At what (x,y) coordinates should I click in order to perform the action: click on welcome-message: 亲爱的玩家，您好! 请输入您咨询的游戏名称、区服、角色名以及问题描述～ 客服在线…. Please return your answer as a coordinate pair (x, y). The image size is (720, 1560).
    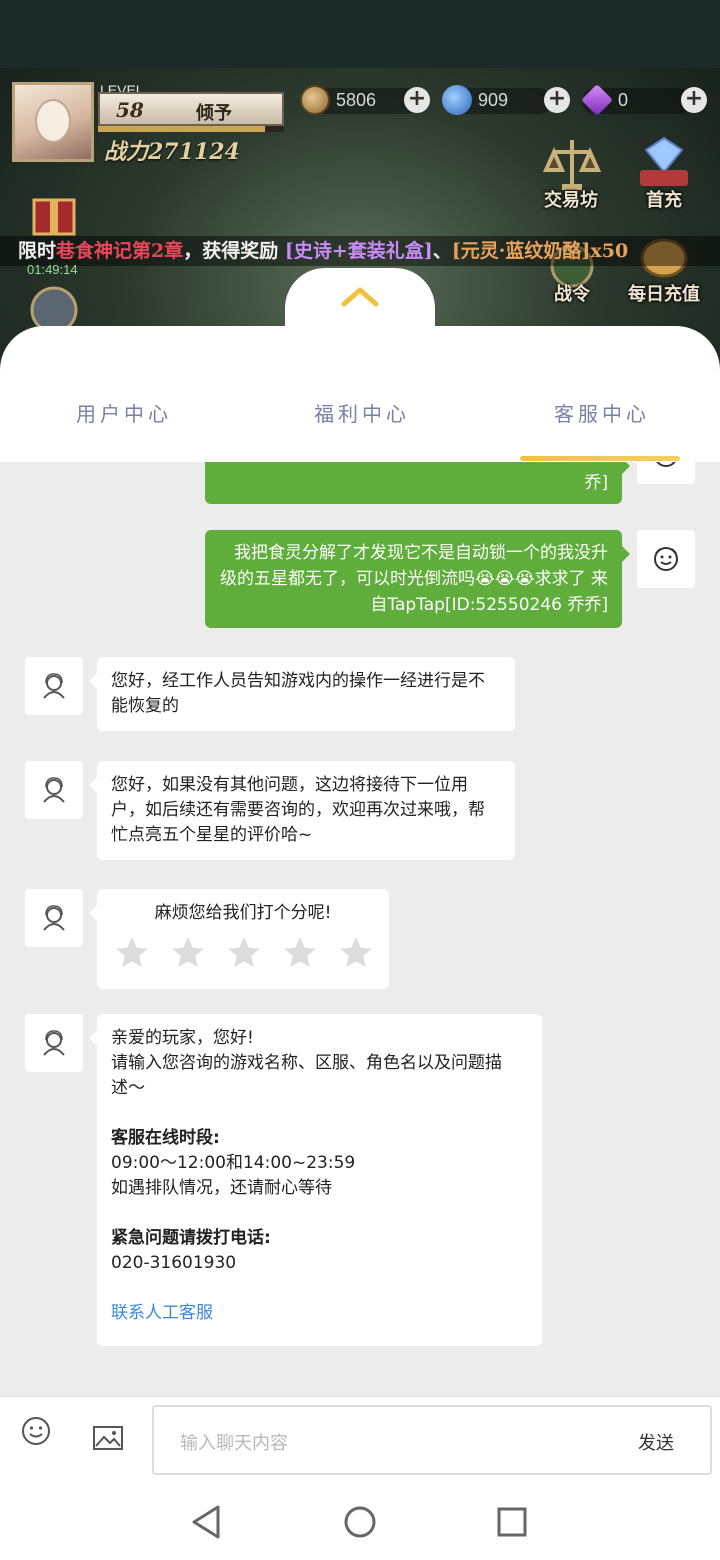
    Looking at the image, I should click on (315, 1180).